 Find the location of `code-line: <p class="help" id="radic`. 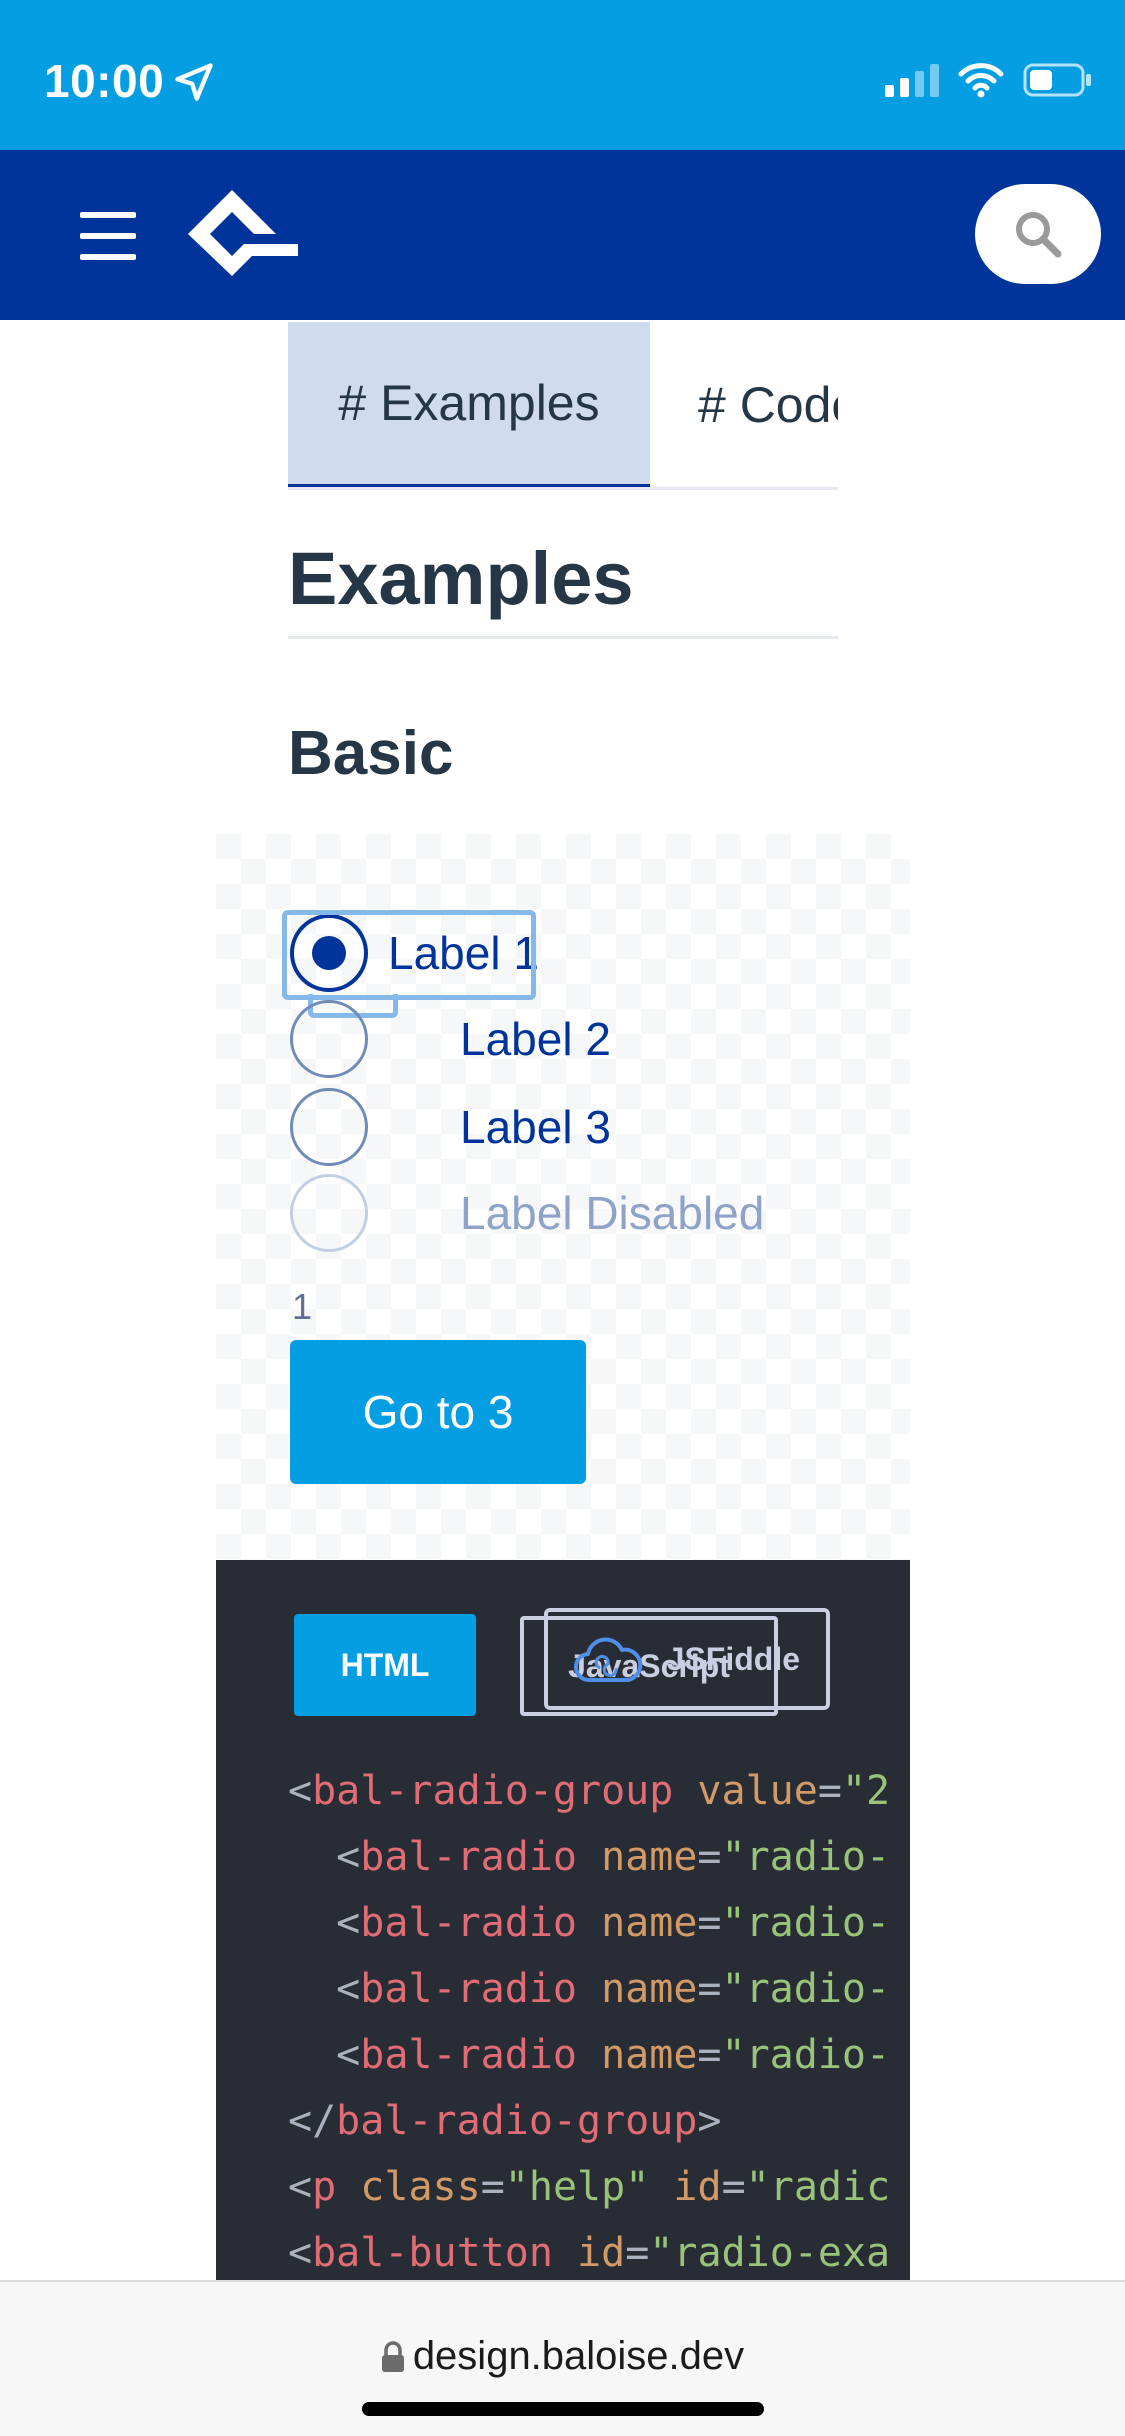

code-line: <p class="help" id="radic is located at coordinates (589, 2187).